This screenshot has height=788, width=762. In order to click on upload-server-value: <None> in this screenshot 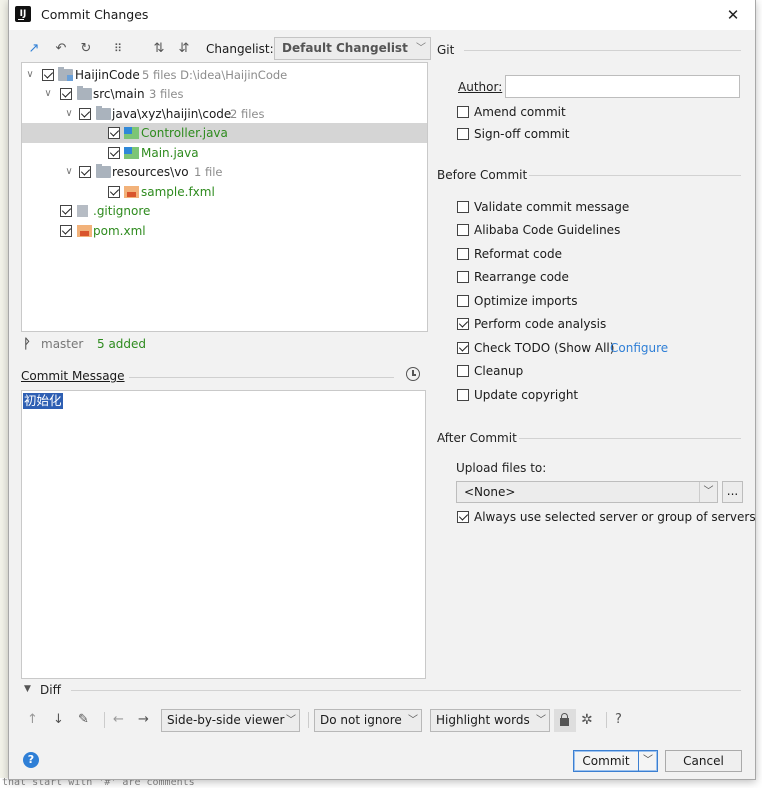, I will do `click(490, 492)`.